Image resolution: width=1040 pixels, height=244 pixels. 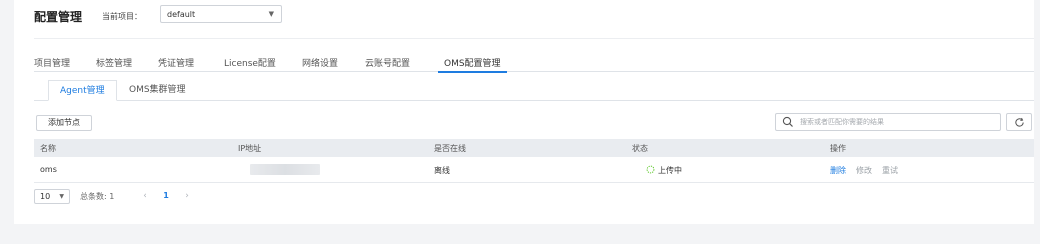 I want to click on cell-ip-redacted, so click(x=285, y=169).